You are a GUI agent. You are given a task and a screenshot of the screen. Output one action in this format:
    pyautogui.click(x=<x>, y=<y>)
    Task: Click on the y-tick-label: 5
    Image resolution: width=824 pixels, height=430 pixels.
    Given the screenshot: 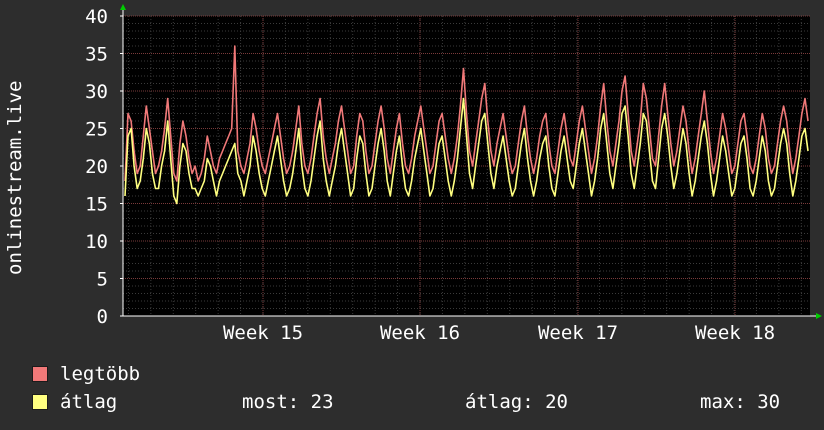 What is the action you would take?
    pyautogui.click(x=102, y=280)
    